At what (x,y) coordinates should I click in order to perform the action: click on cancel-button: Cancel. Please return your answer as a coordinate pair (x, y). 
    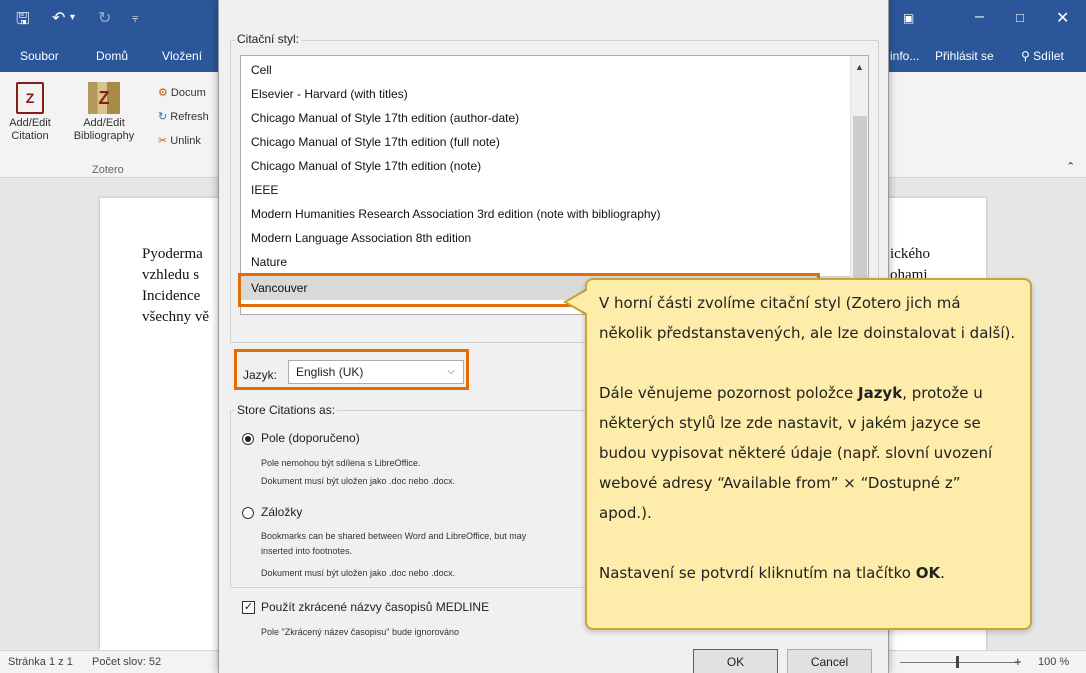
    Looking at the image, I should click on (829, 661).